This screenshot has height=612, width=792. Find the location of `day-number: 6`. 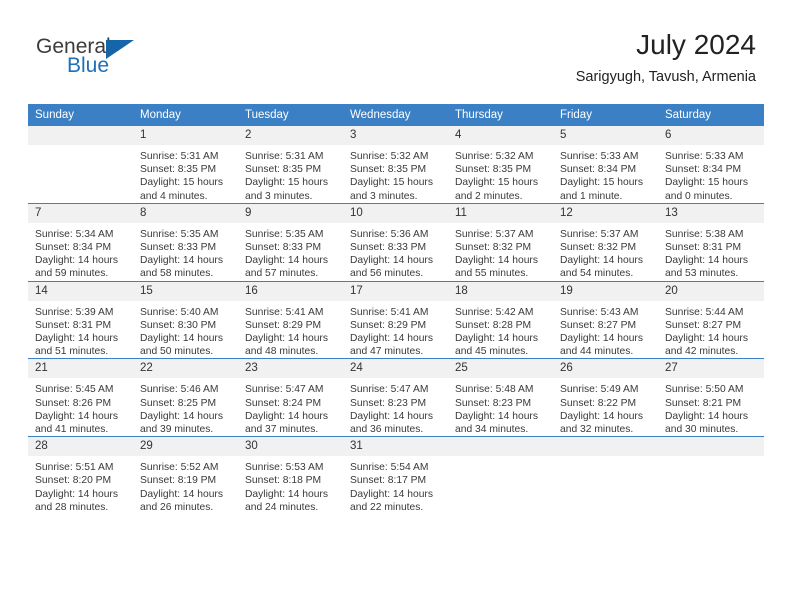

day-number: 6 is located at coordinates (711, 135).